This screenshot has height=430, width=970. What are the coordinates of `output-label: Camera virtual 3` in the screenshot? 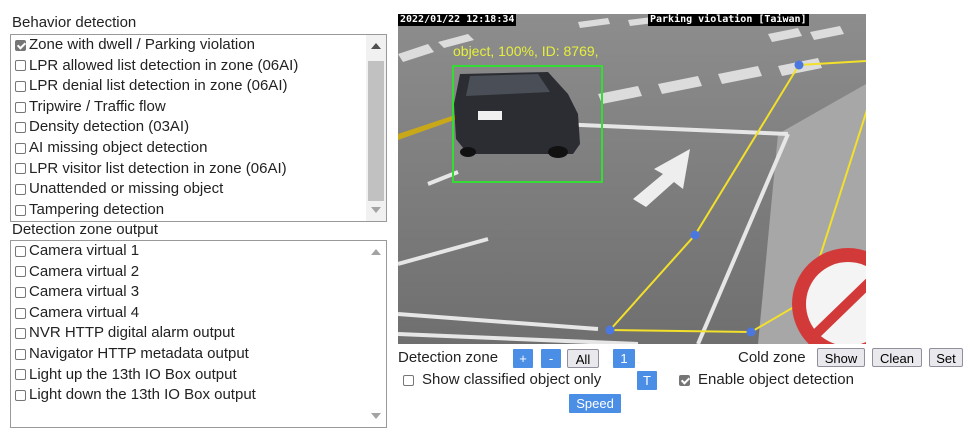 It's located at (84, 292).